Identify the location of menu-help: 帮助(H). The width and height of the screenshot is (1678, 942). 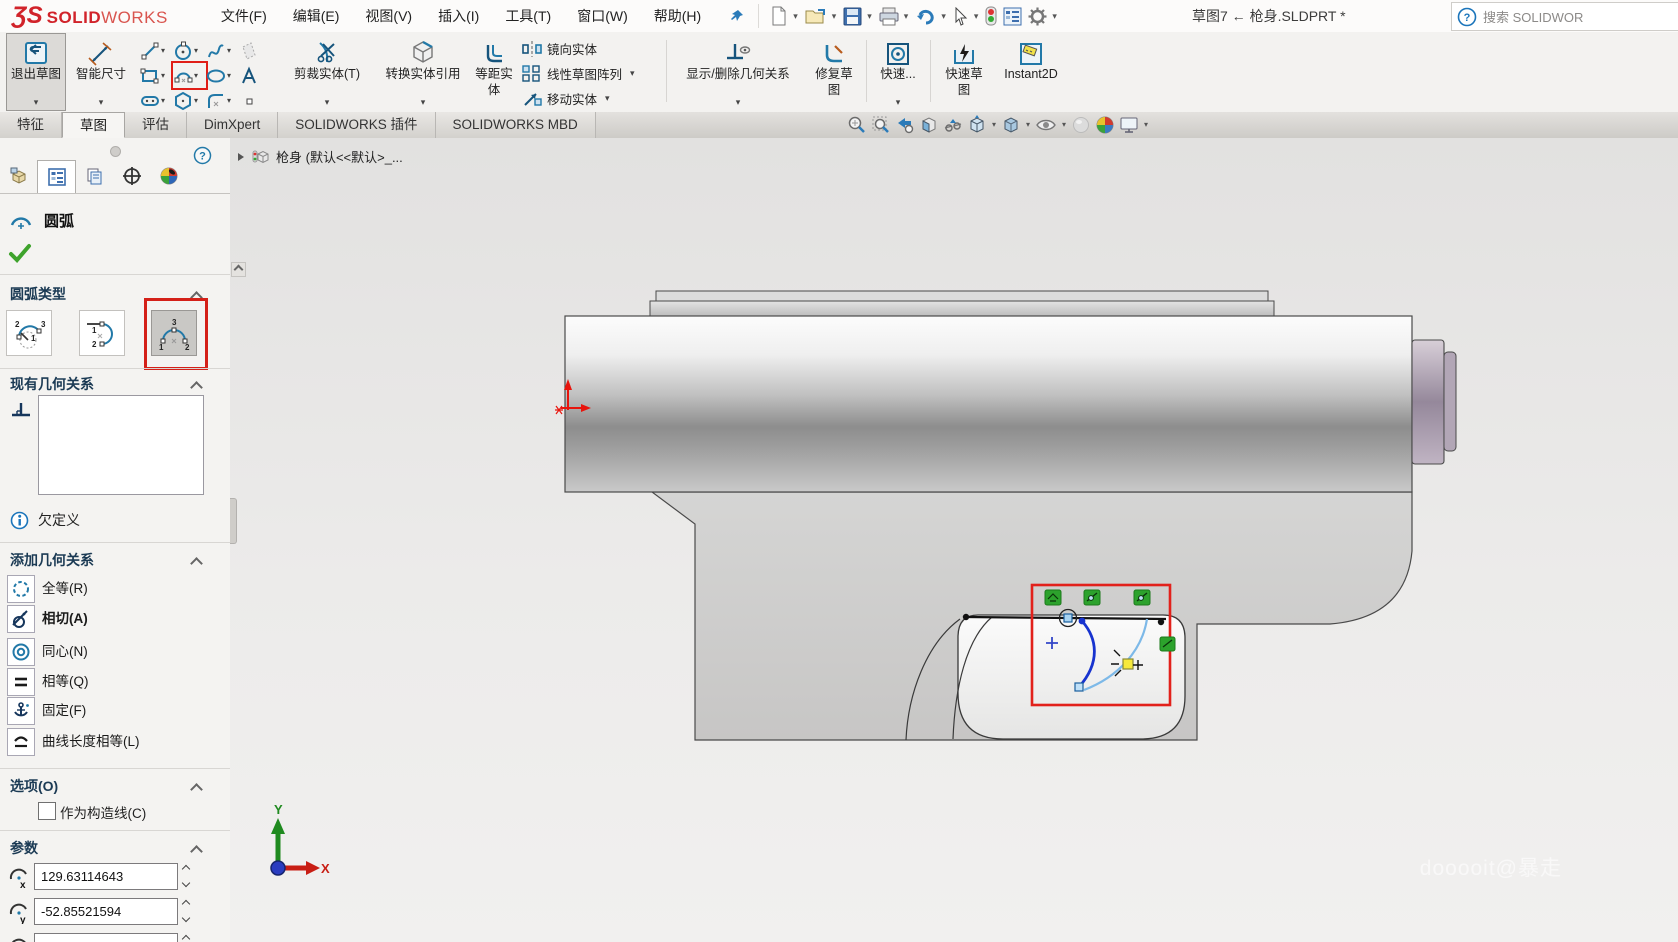
(677, 16).